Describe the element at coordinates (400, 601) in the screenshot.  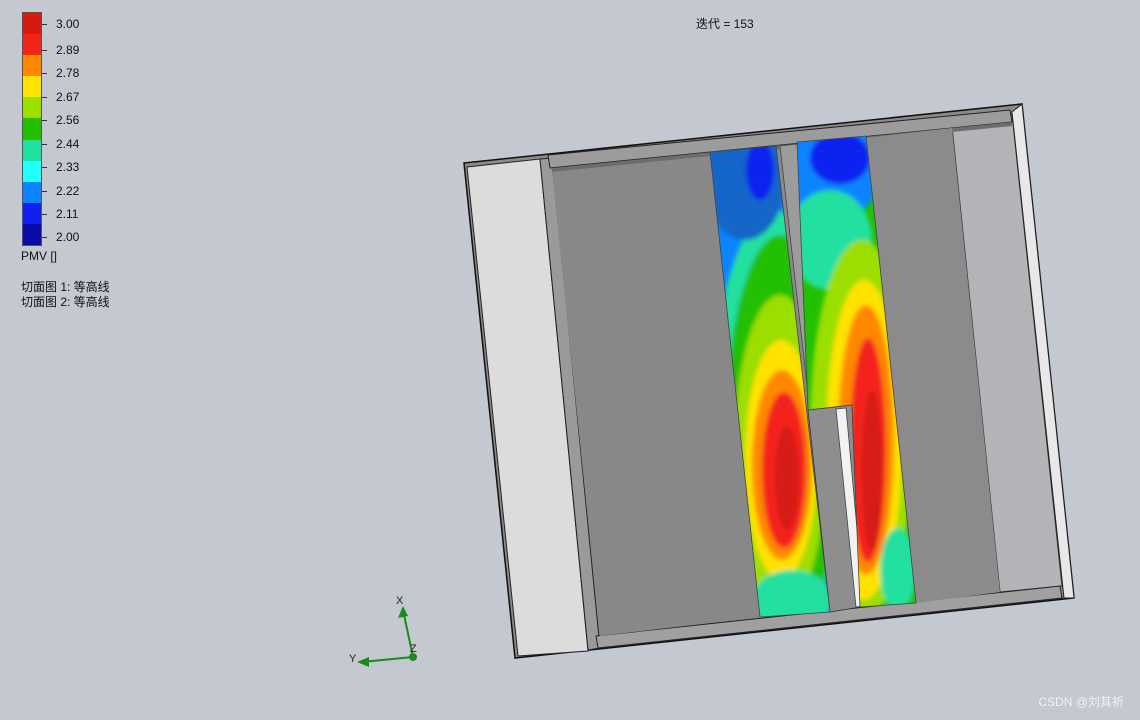
I see `axis-x-label: X` at that location.